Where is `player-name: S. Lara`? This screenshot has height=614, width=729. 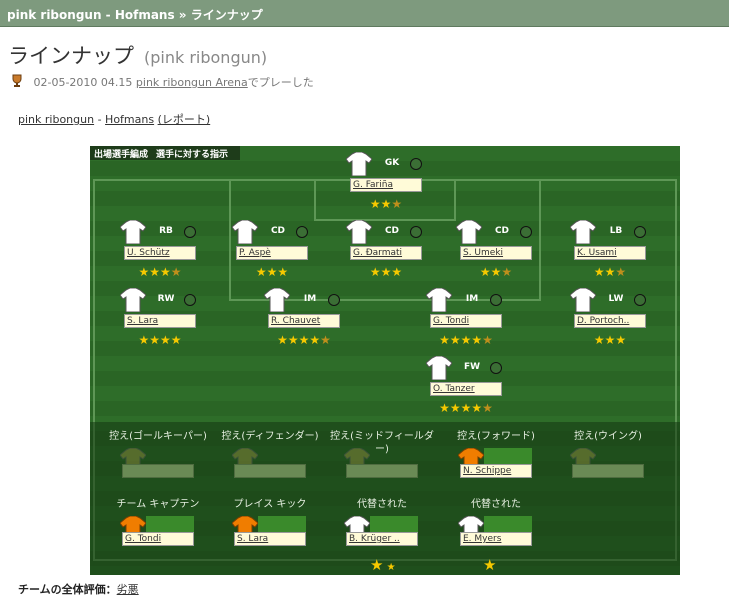 player-name: S. Lara is located at coordinates (160, 321).